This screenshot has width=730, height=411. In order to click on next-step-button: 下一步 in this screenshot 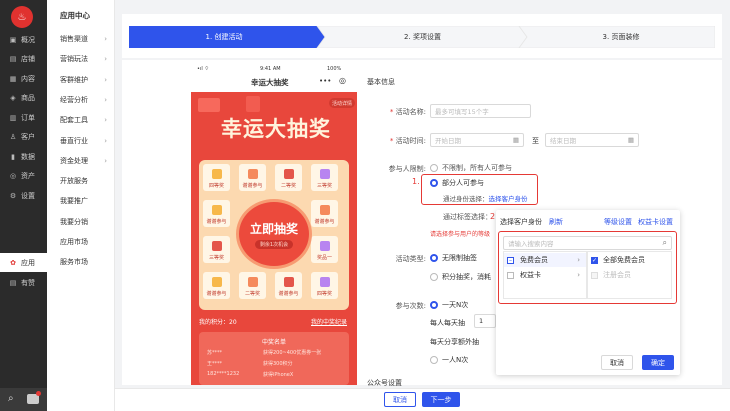, I will do `click(441, 399)`.